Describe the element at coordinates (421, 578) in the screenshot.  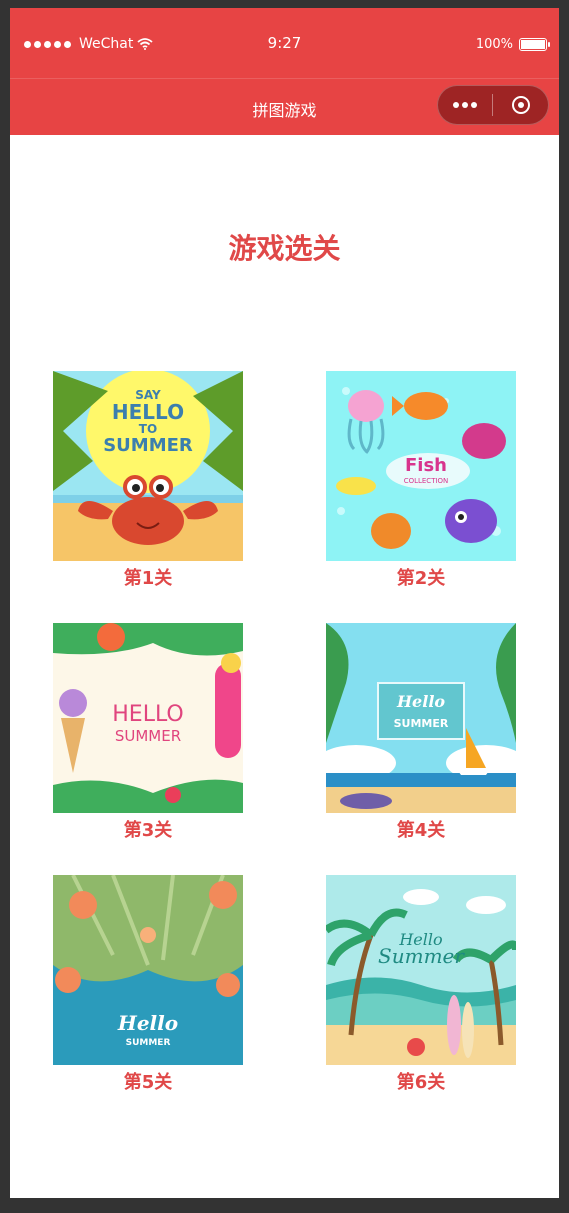
I see `level-label: 第2关` at that location.